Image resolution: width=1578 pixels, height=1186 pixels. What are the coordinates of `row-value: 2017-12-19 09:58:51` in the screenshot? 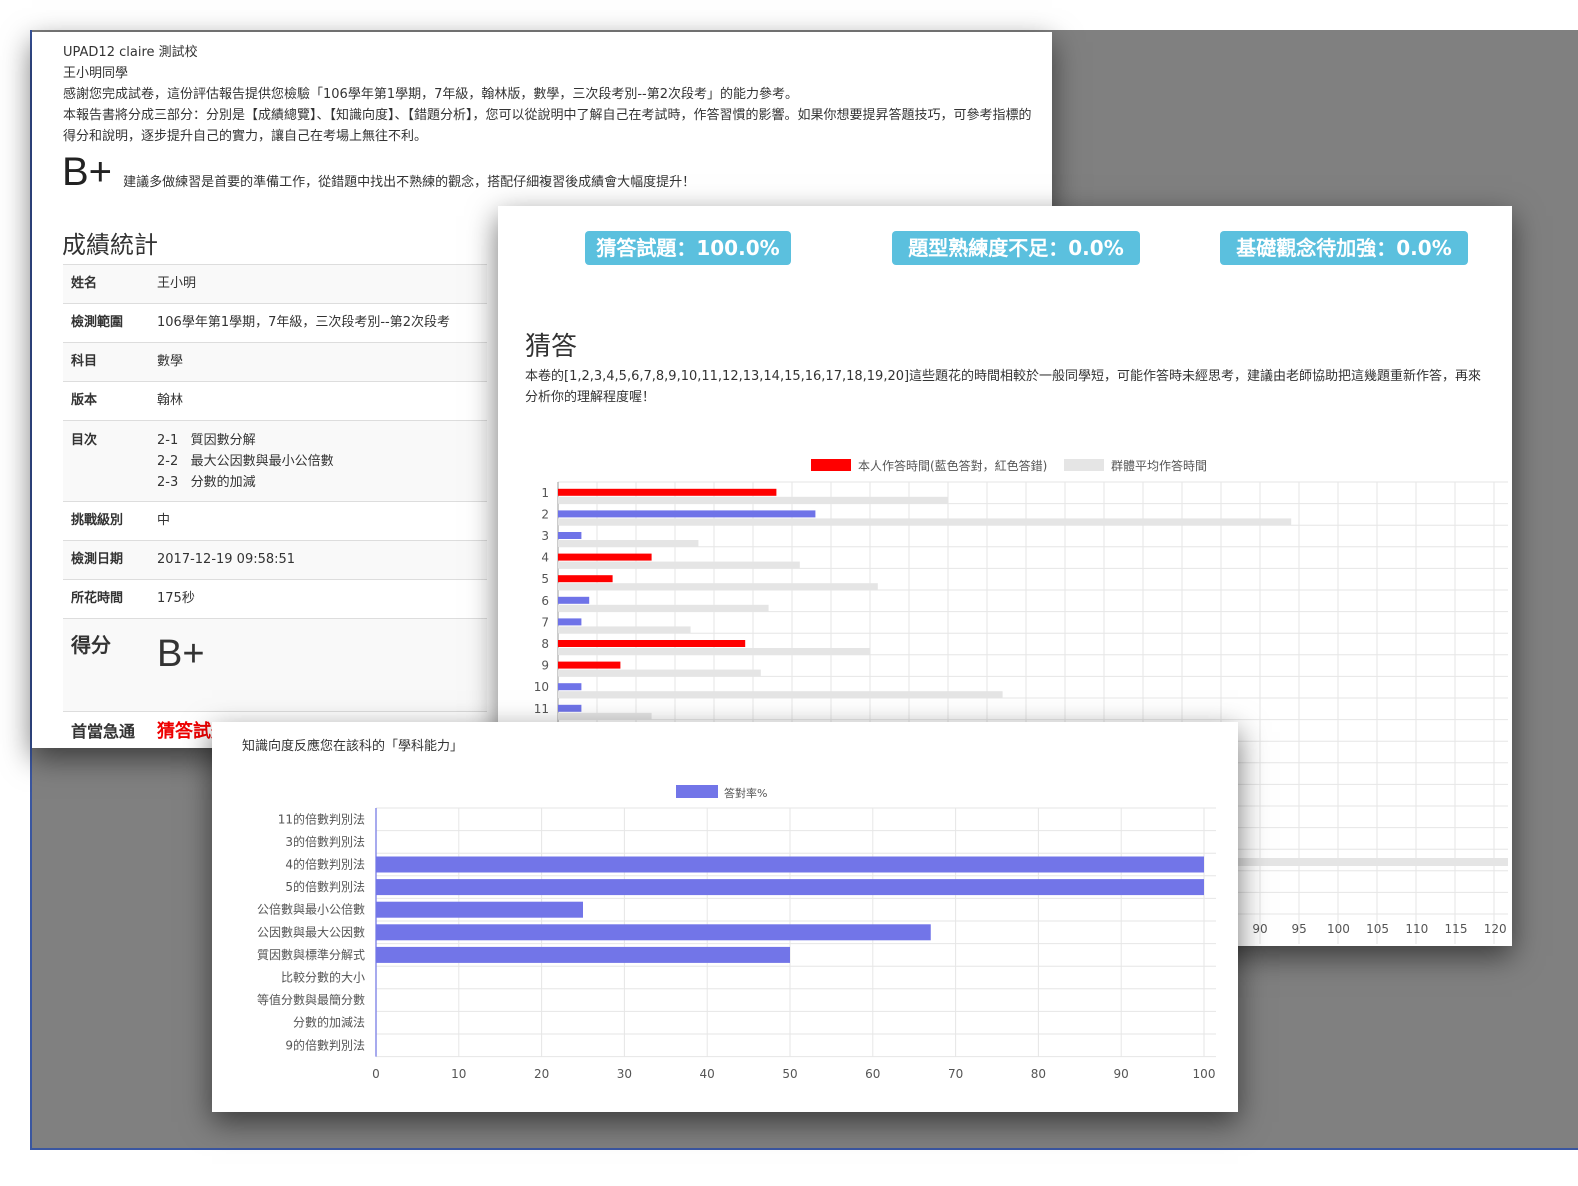 It's located at (318, 560).